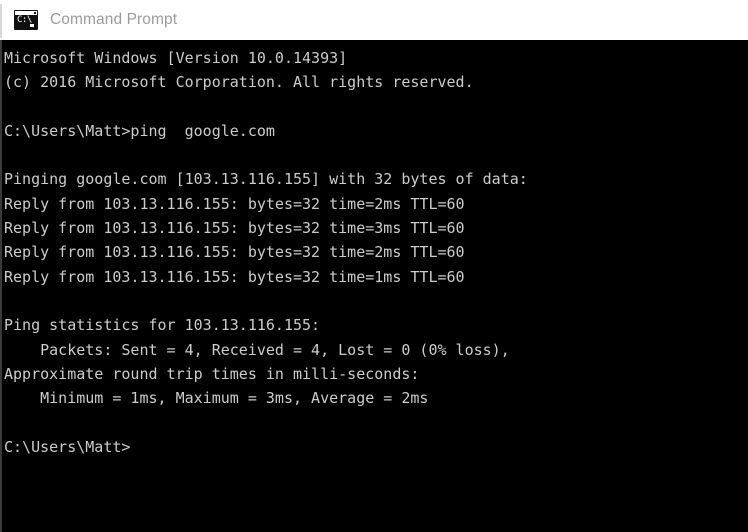 The height and width of the screenshot is (532, 748). I want to click on window-titlebar: C:\ Command Prompt, so click(374, 20).